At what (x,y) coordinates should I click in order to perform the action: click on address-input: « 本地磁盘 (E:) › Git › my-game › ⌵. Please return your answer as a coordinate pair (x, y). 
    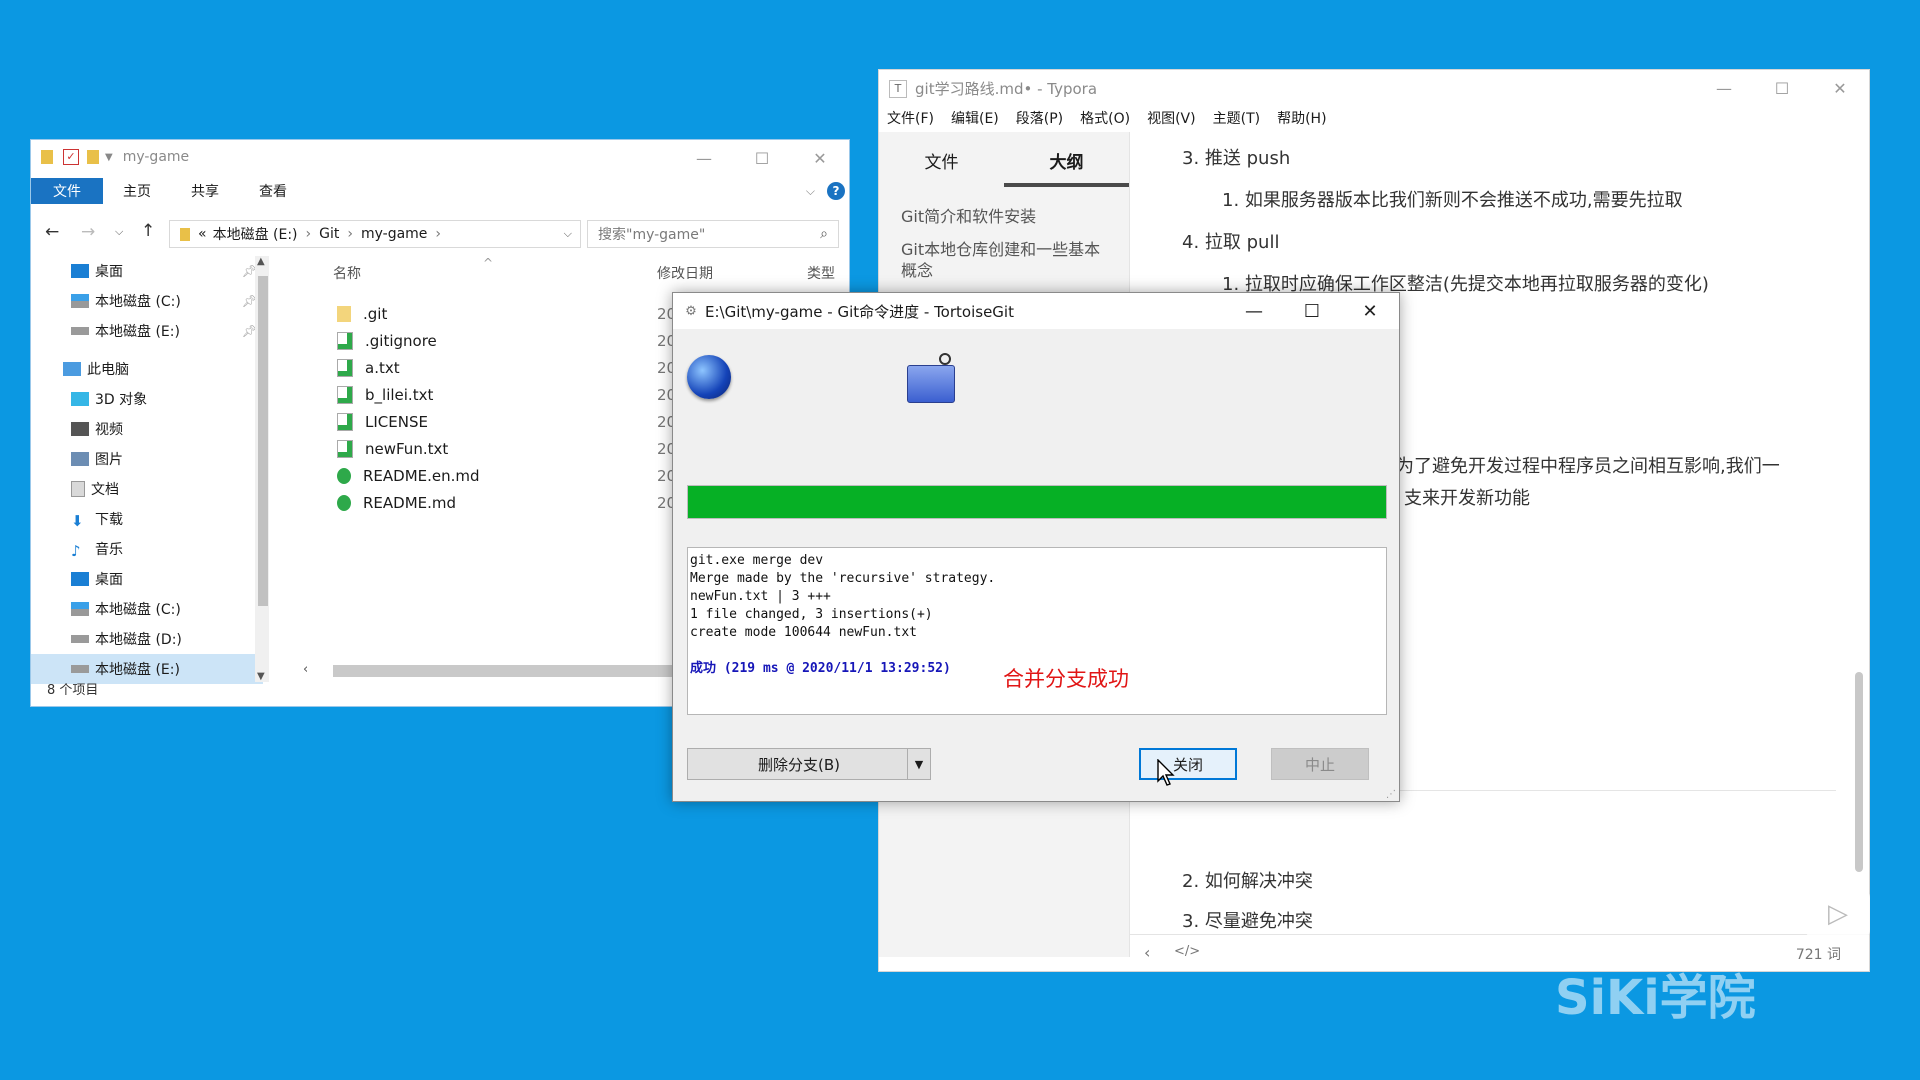
    Looking at the image, I should click on (375, 234).